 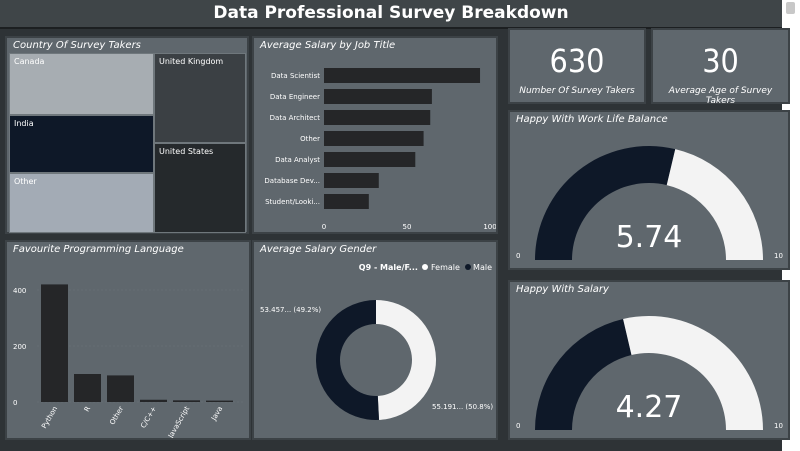 What do you see at coordinates (49, 417) in the screenshot?
I see `language-x-label: Python` at bounding box center [49, 417].